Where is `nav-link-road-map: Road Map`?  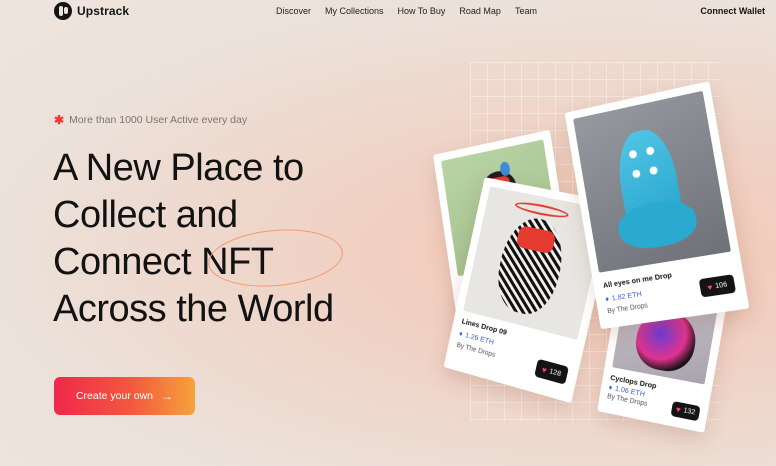
nav-link-road-map: Road Map is located at coordinates (480, 11).